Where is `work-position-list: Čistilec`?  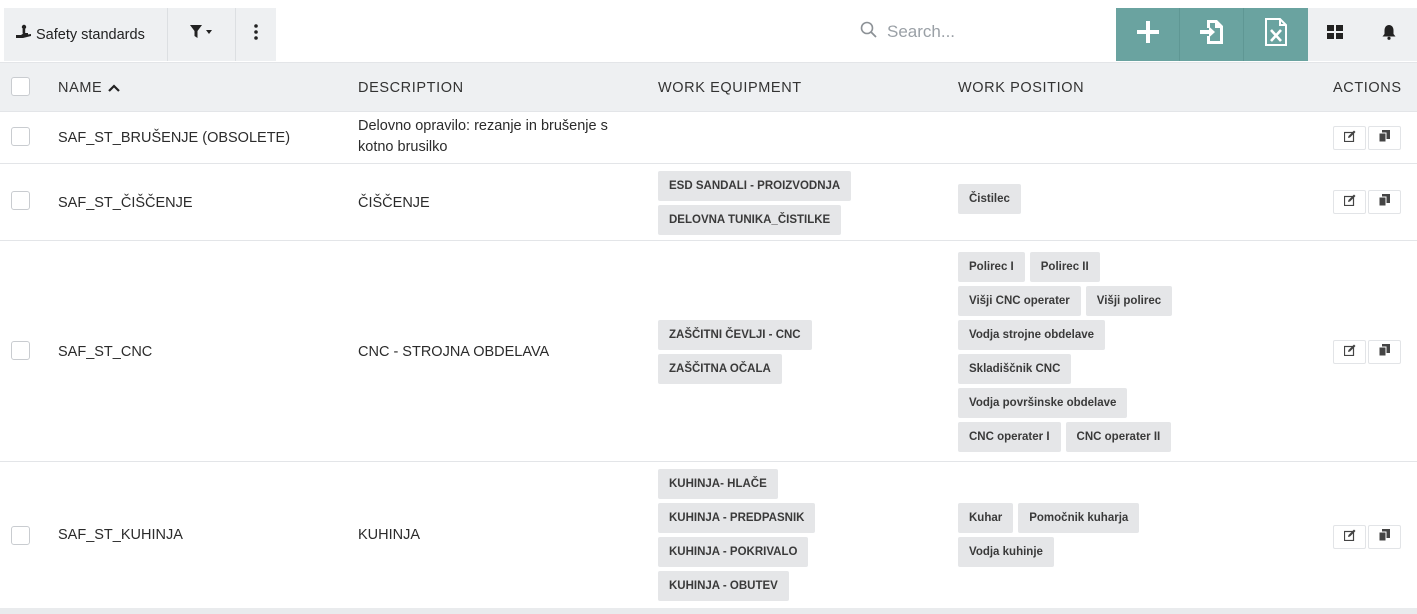 work-position-list: Čistilec is located at coordinates (992, 199).